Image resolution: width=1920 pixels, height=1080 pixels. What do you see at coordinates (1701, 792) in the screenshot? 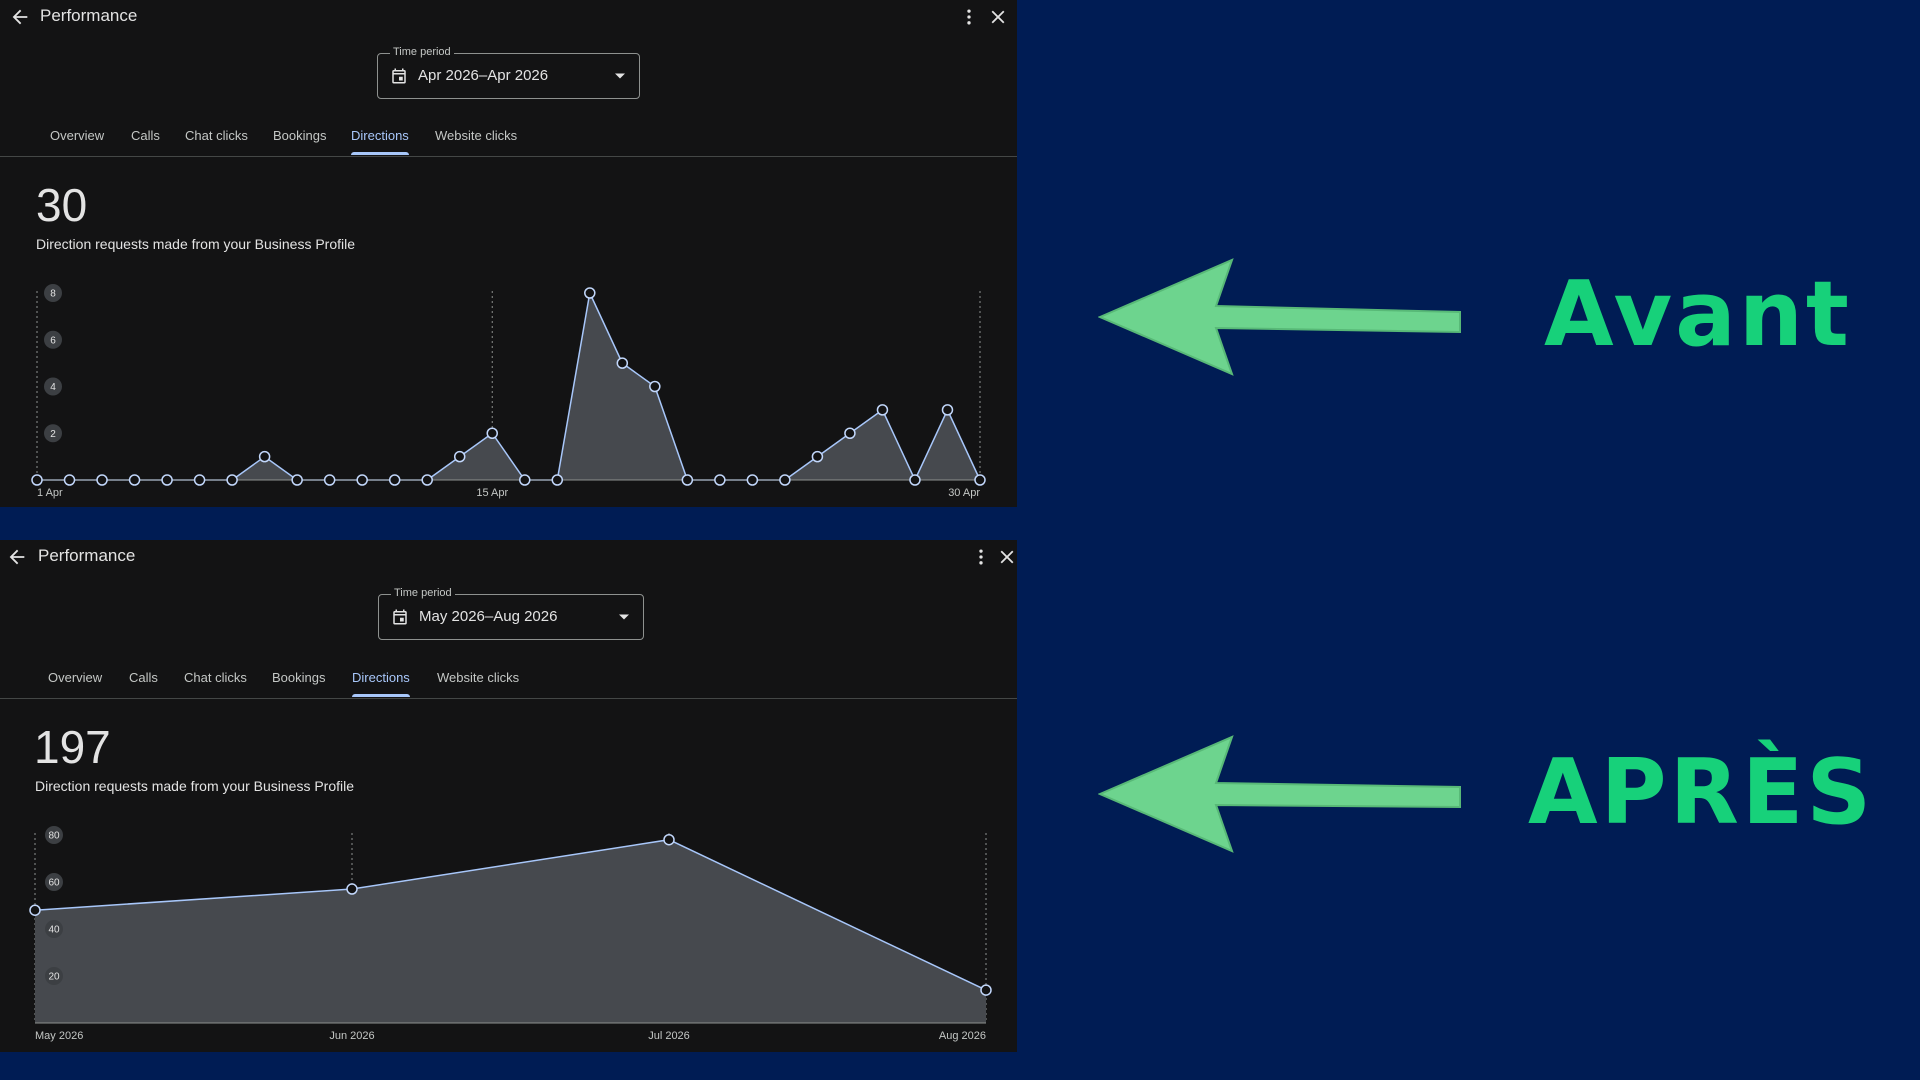
I see `label-after: APRÈS` at bounding box center [1701, 792].